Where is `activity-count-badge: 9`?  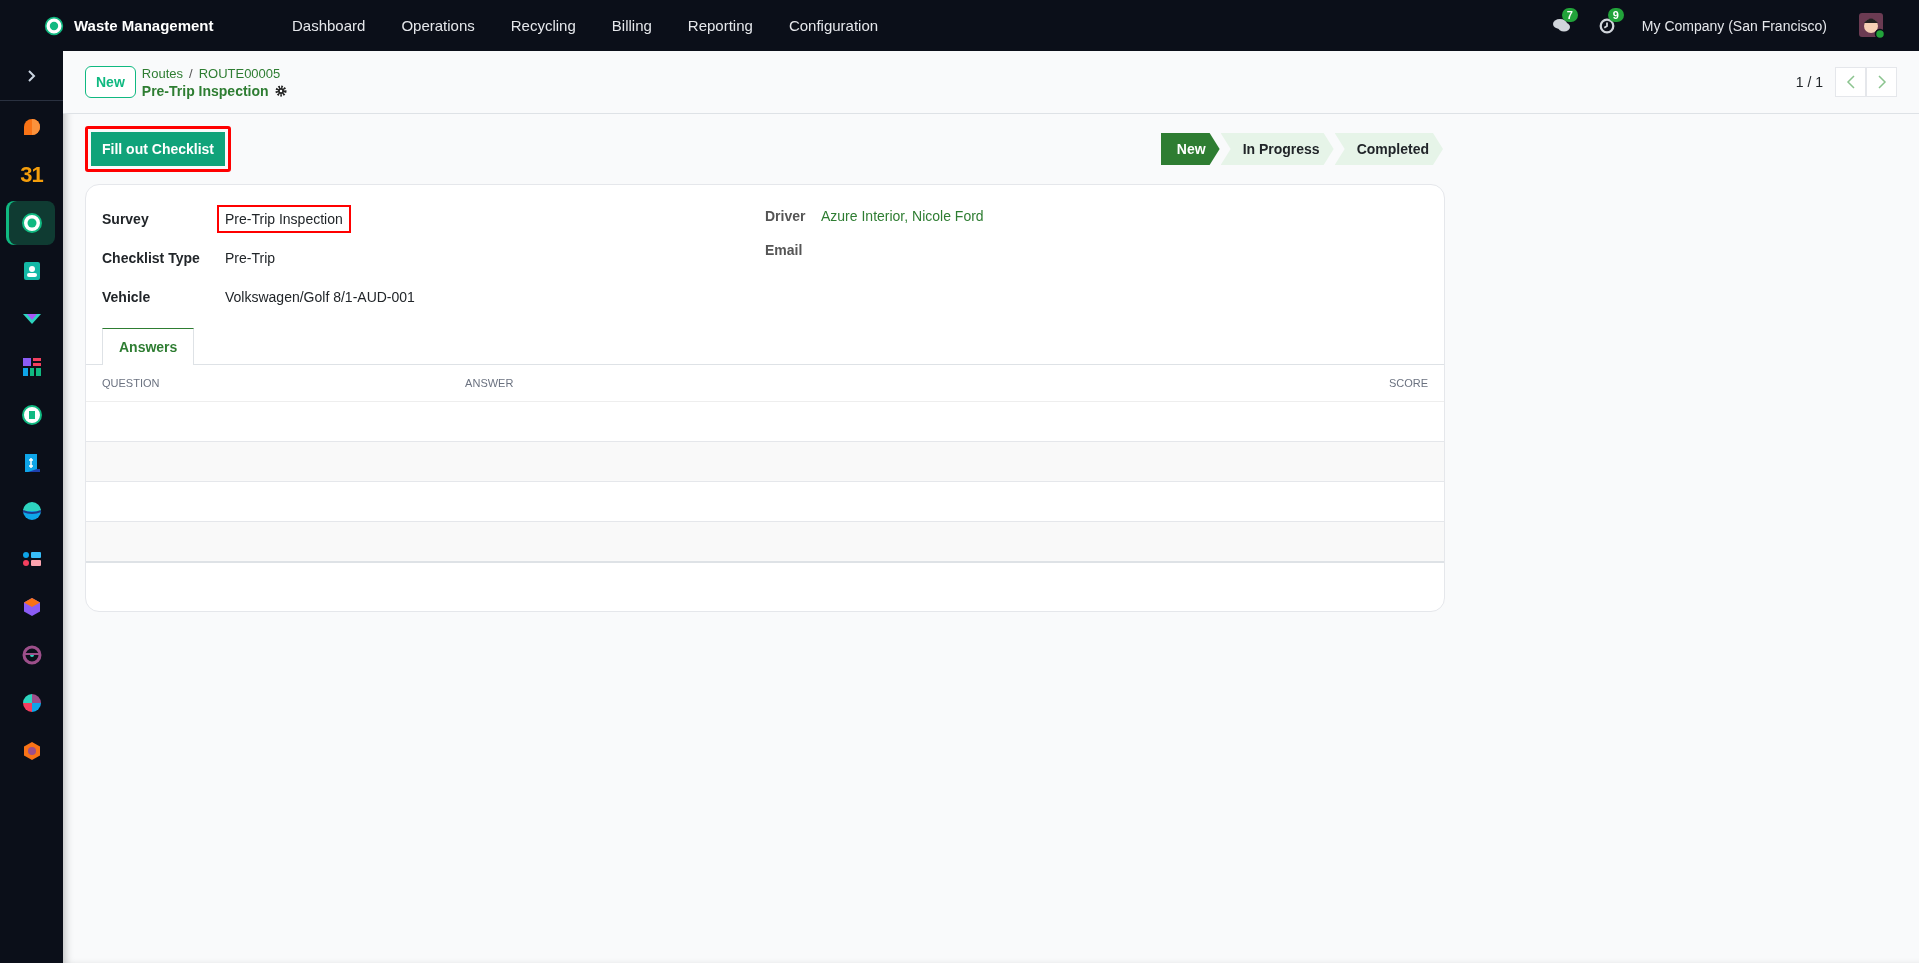
activity-count-badge: 9 is located at coordinates (1615, 14).